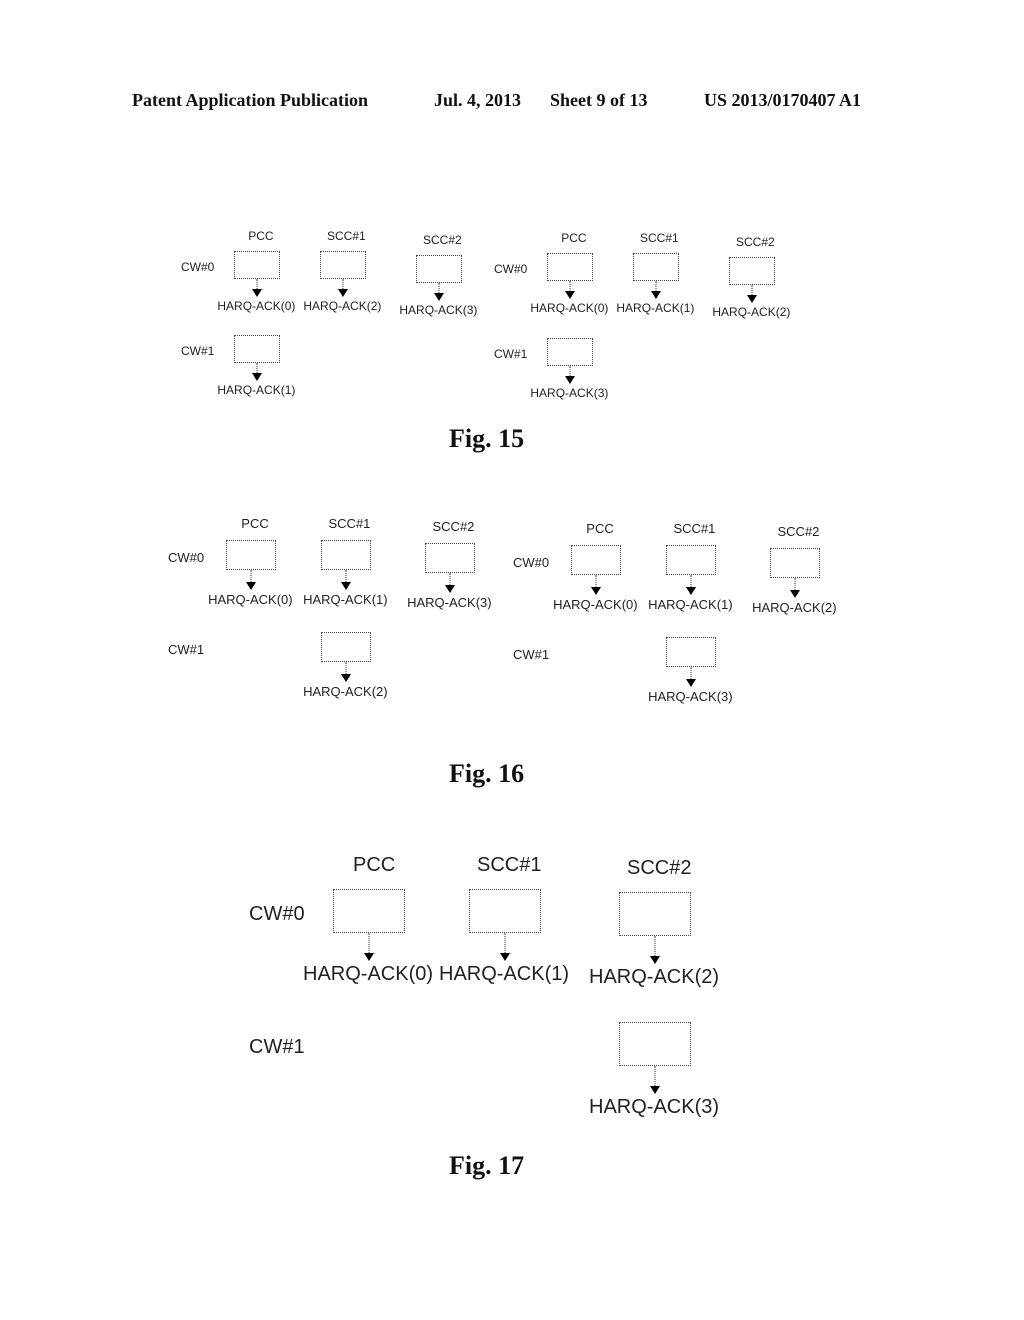 This screenshot has height=1320, width=1024. I want to click on figure-caption-16: Fig. 16, so click(487, 773).